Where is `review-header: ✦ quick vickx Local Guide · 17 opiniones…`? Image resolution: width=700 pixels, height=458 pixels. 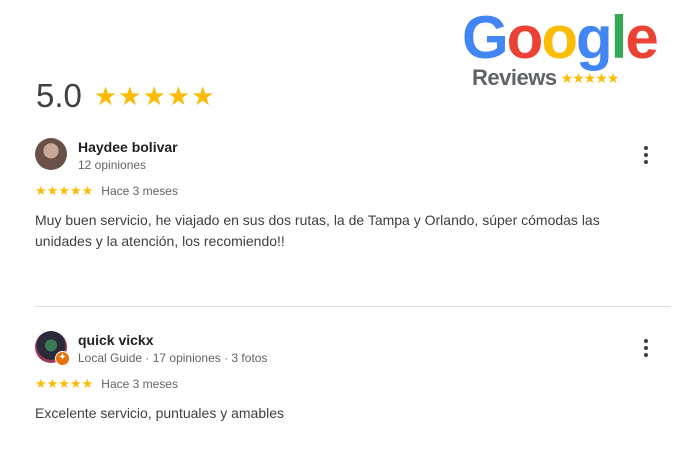 review-header: ✦ quick vickx Local Guide · 17 opiniones… is located at coordinates (355, 348).